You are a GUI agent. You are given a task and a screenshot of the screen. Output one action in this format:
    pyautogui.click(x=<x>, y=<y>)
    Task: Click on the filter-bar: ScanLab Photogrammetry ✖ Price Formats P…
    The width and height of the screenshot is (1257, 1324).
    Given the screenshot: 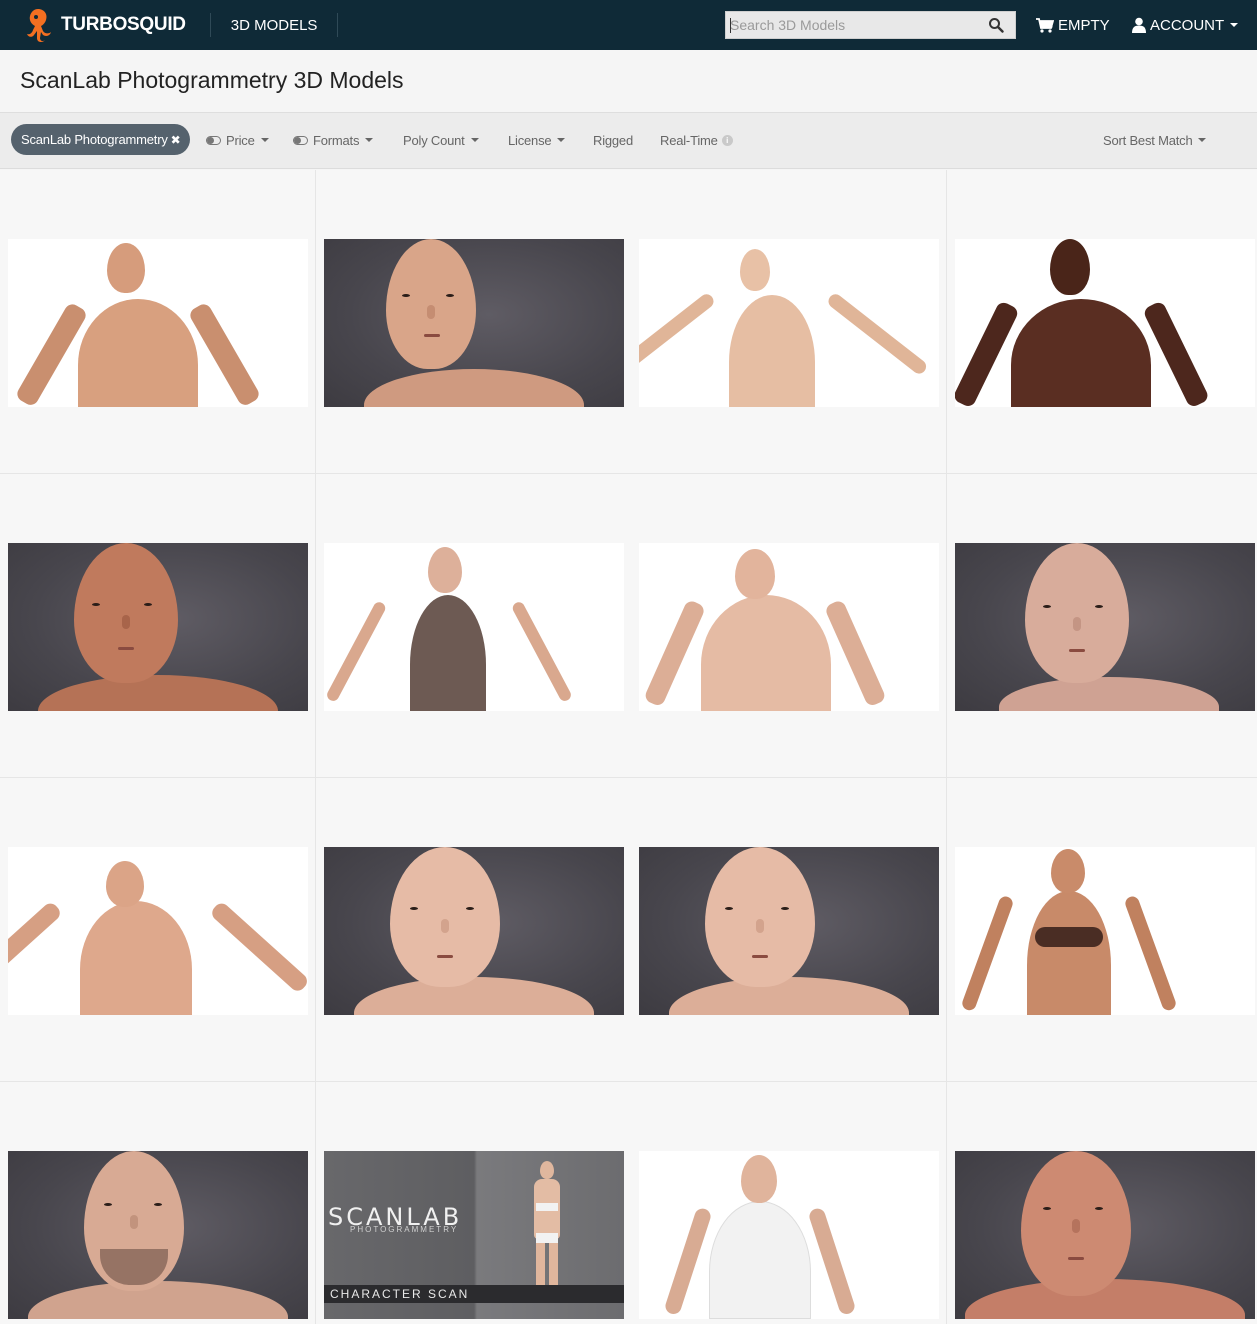 What is the action you would take?
    pyautogui.click(x=628, y=141)
    